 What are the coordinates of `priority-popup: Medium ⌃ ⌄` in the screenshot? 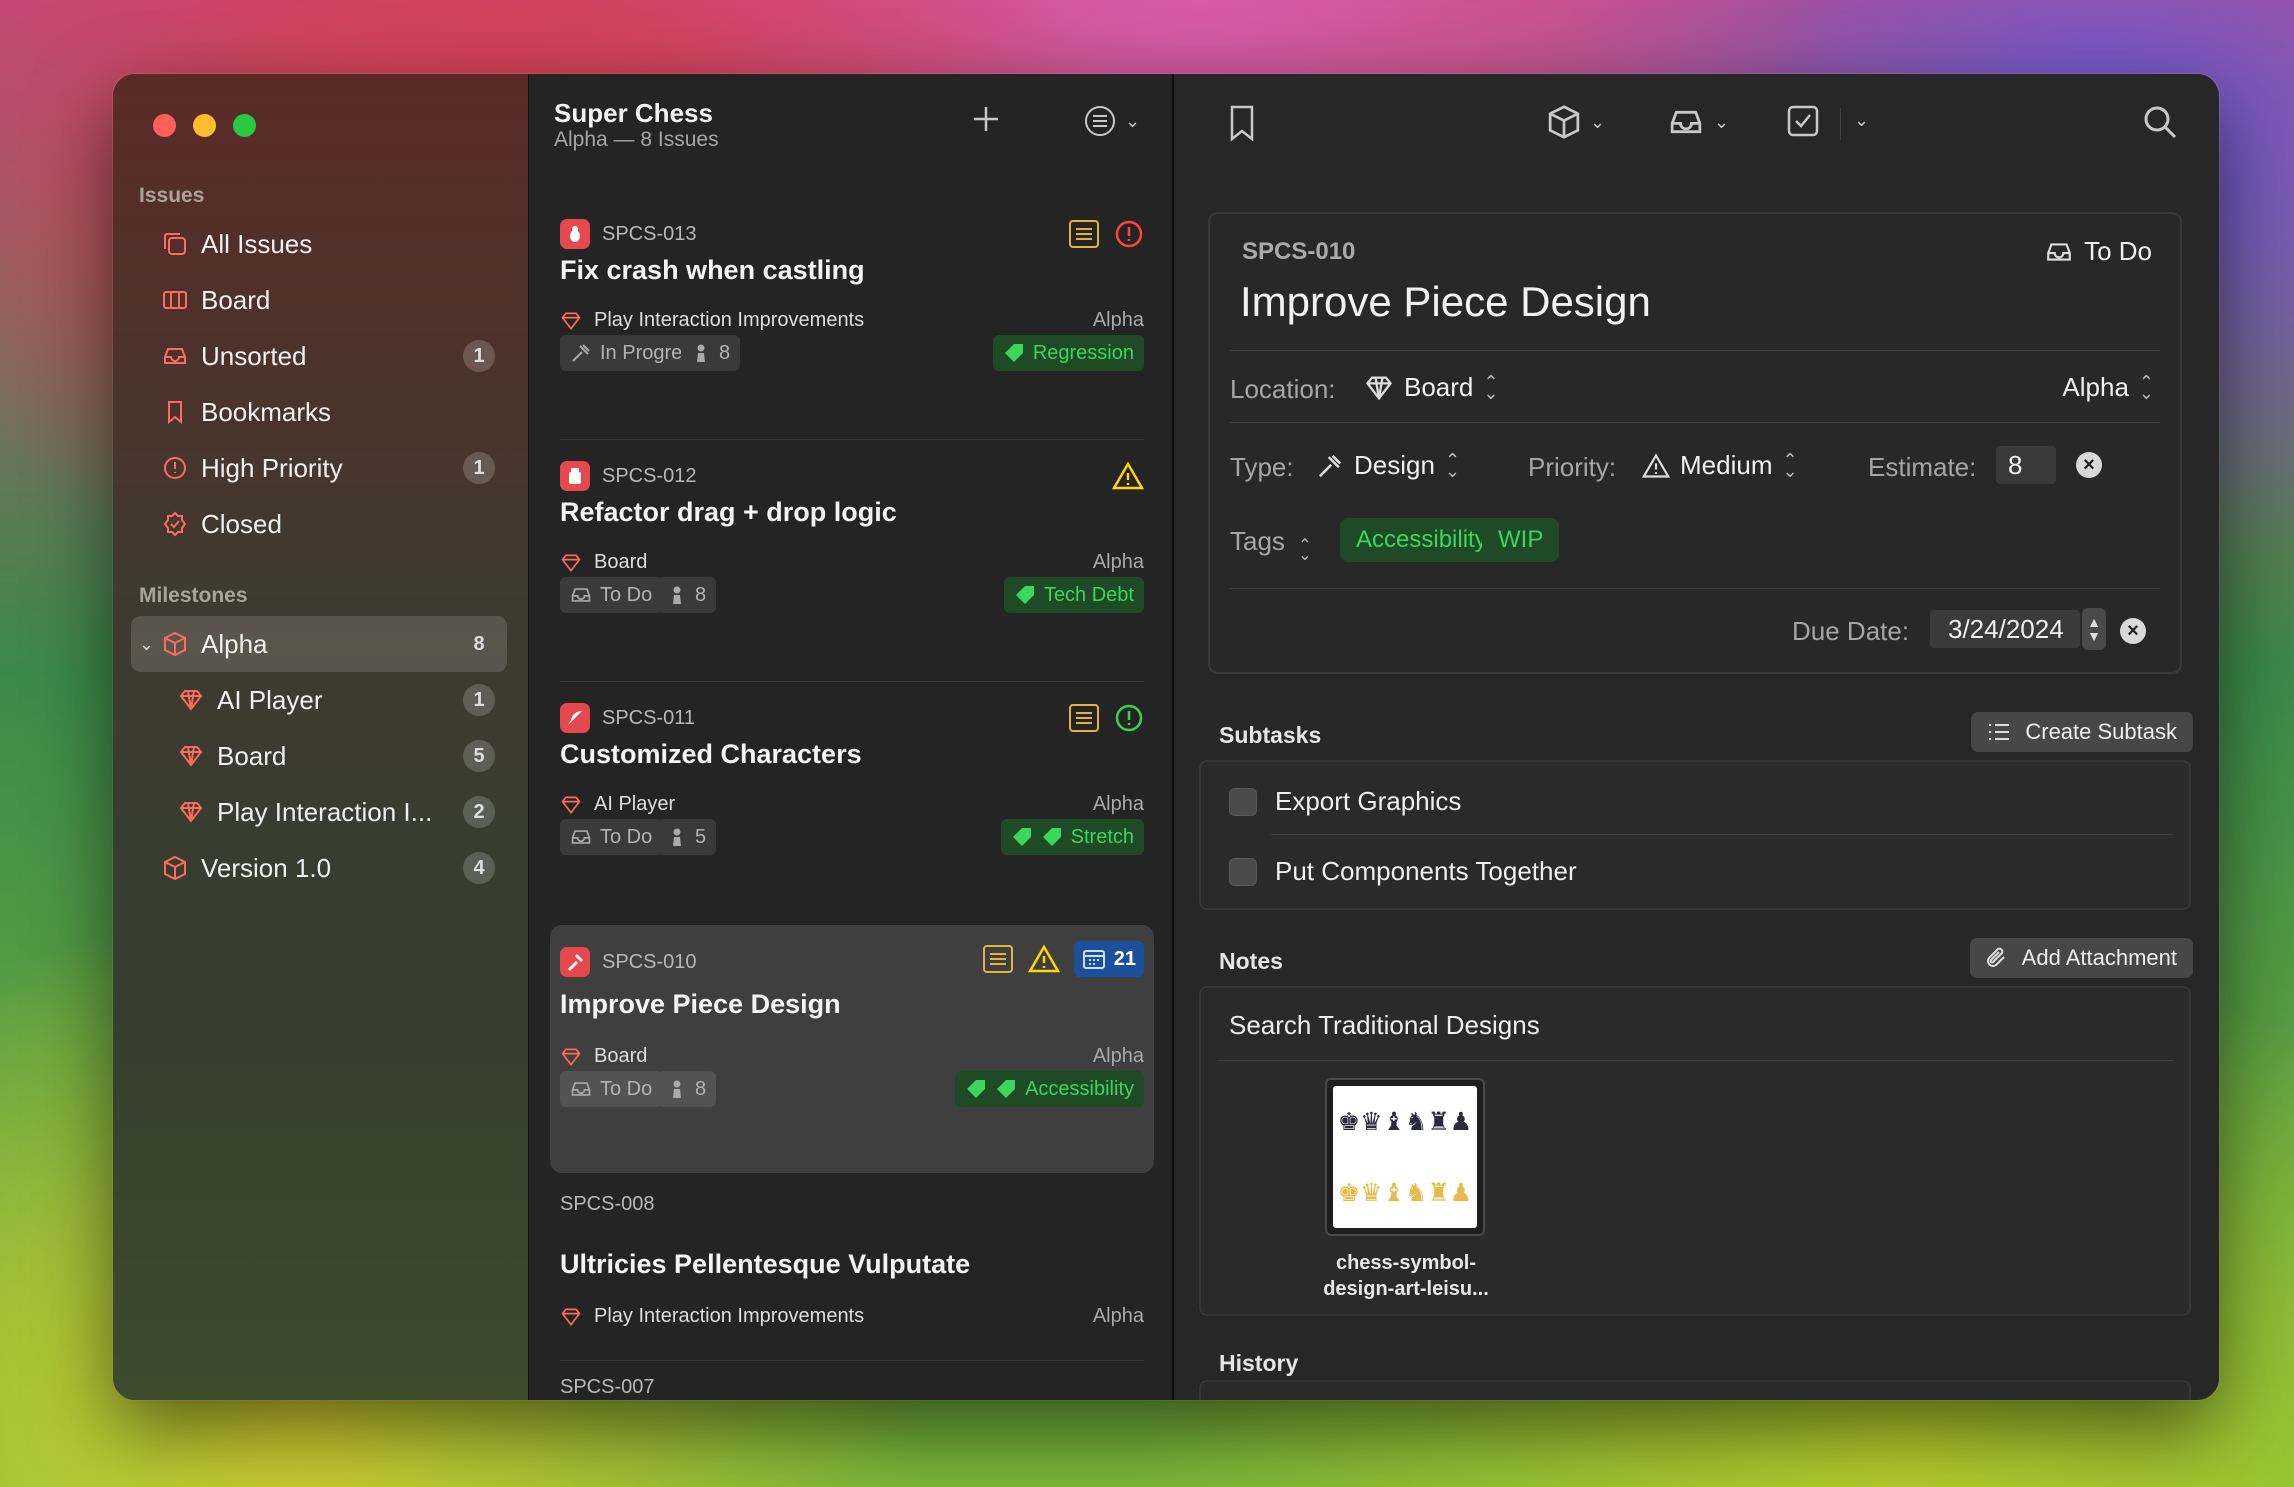 It's located at (1720, 465).